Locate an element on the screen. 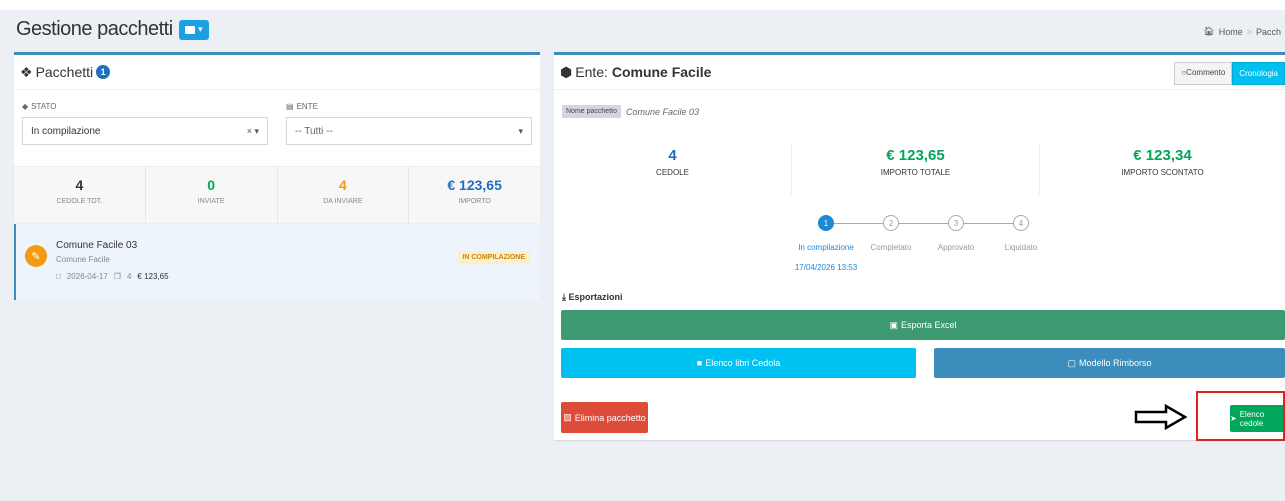 This screenshot has height=501, width=1285. stato-label-text: STATO is located at coordinates (44, 106).